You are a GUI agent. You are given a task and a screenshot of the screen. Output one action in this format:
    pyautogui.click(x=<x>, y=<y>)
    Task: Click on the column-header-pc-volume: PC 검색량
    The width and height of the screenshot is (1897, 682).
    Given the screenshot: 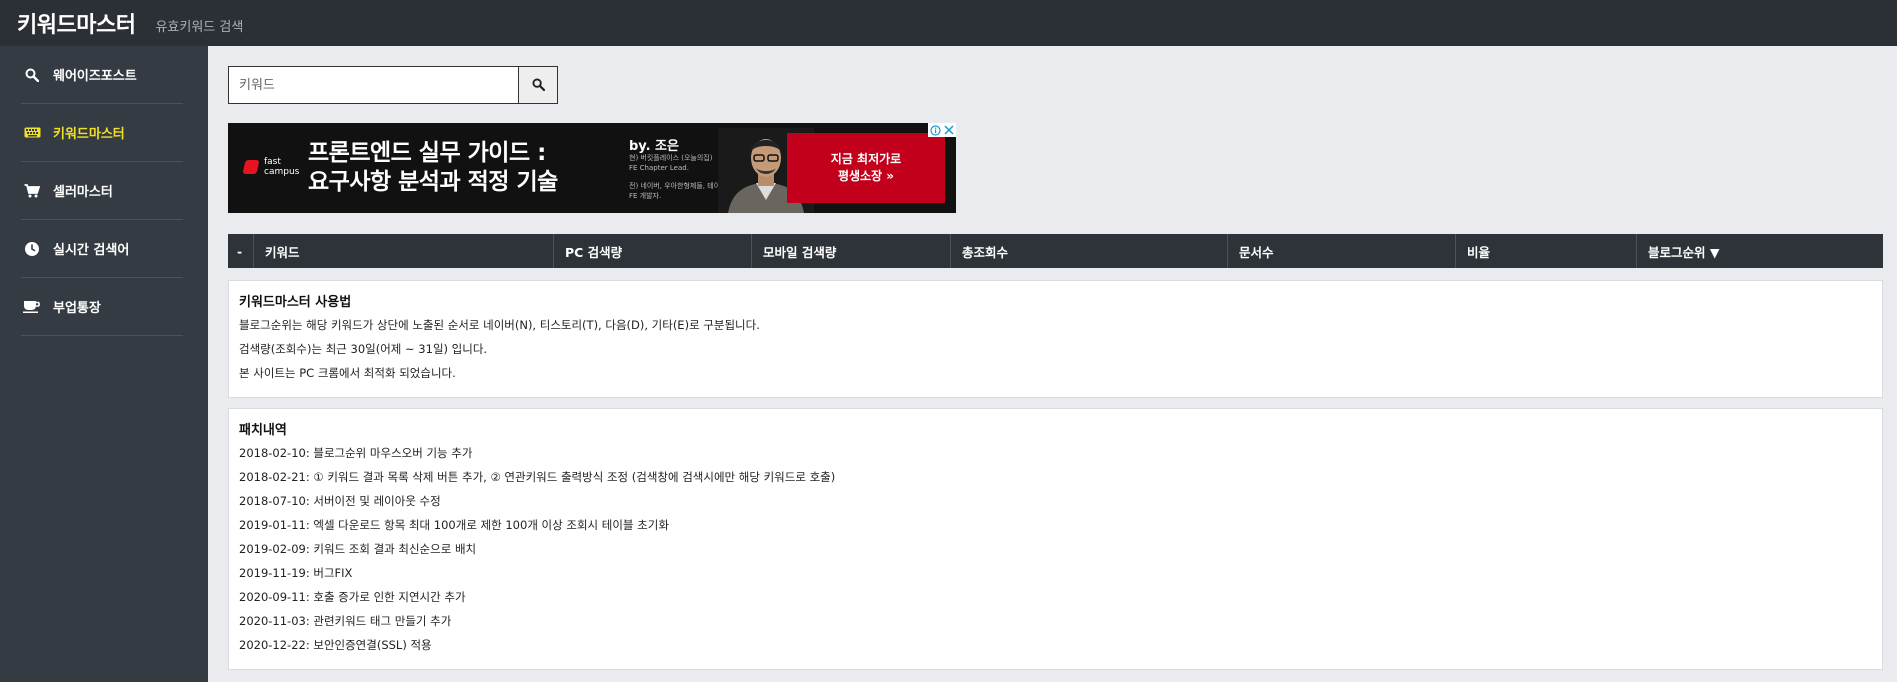 What is the action you would take?
    pyautogui.click(x=653, y=251)
    